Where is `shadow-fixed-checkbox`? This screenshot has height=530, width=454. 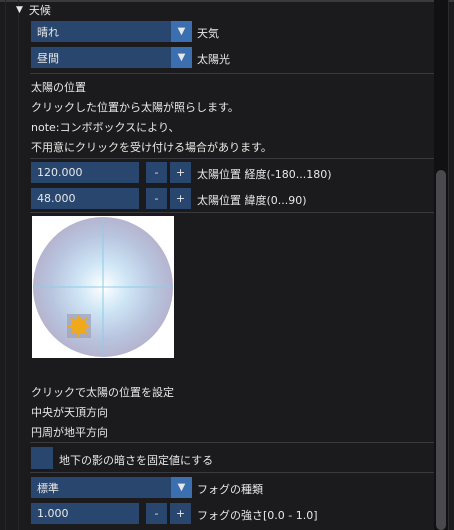
shadow-fixed-checkbox is located at coordinates (42, 458).